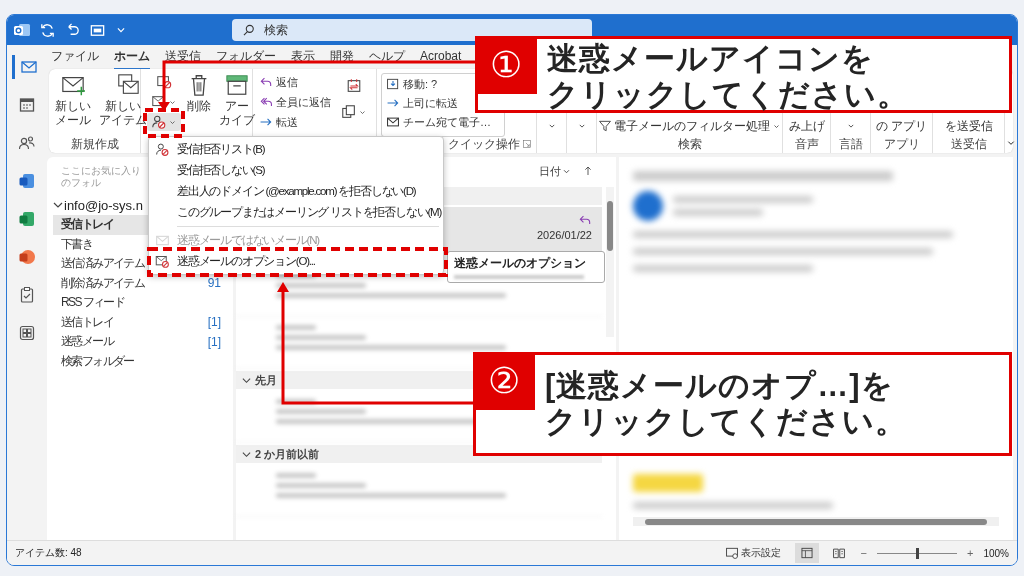  What do you see at coordinates (73, 105) in the screenshot?
I see `new-mail-button: 新しい メール` at bounding box center [73, 105].